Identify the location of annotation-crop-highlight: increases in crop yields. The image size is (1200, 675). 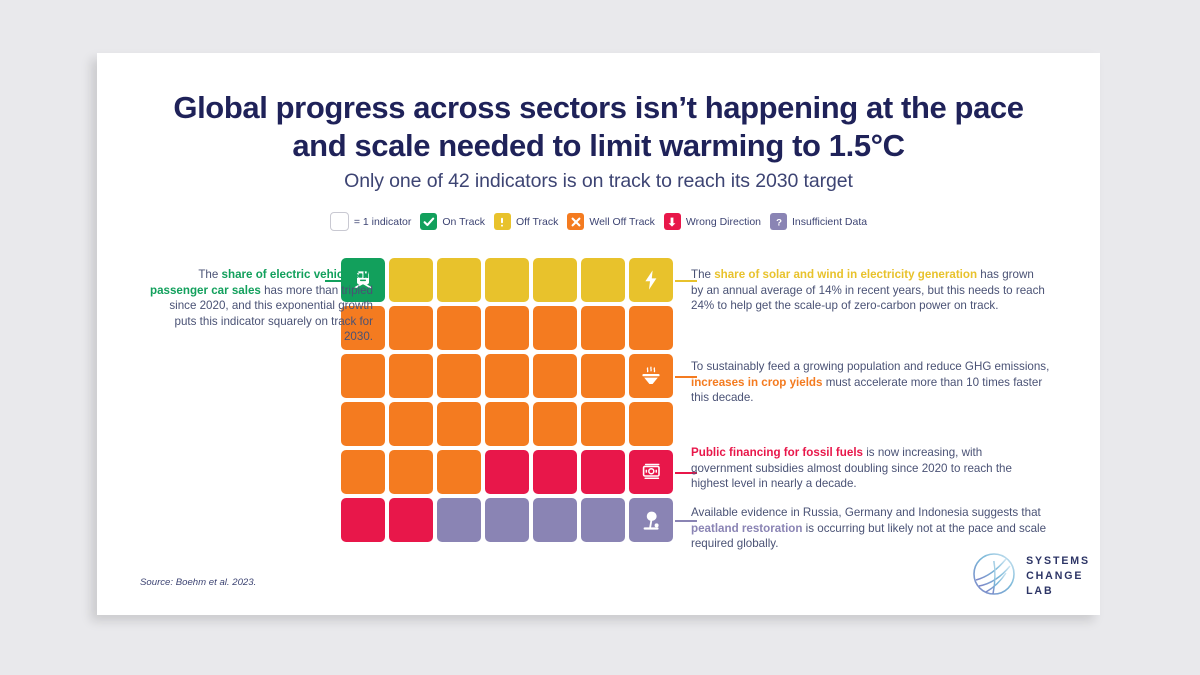
(757, 382).